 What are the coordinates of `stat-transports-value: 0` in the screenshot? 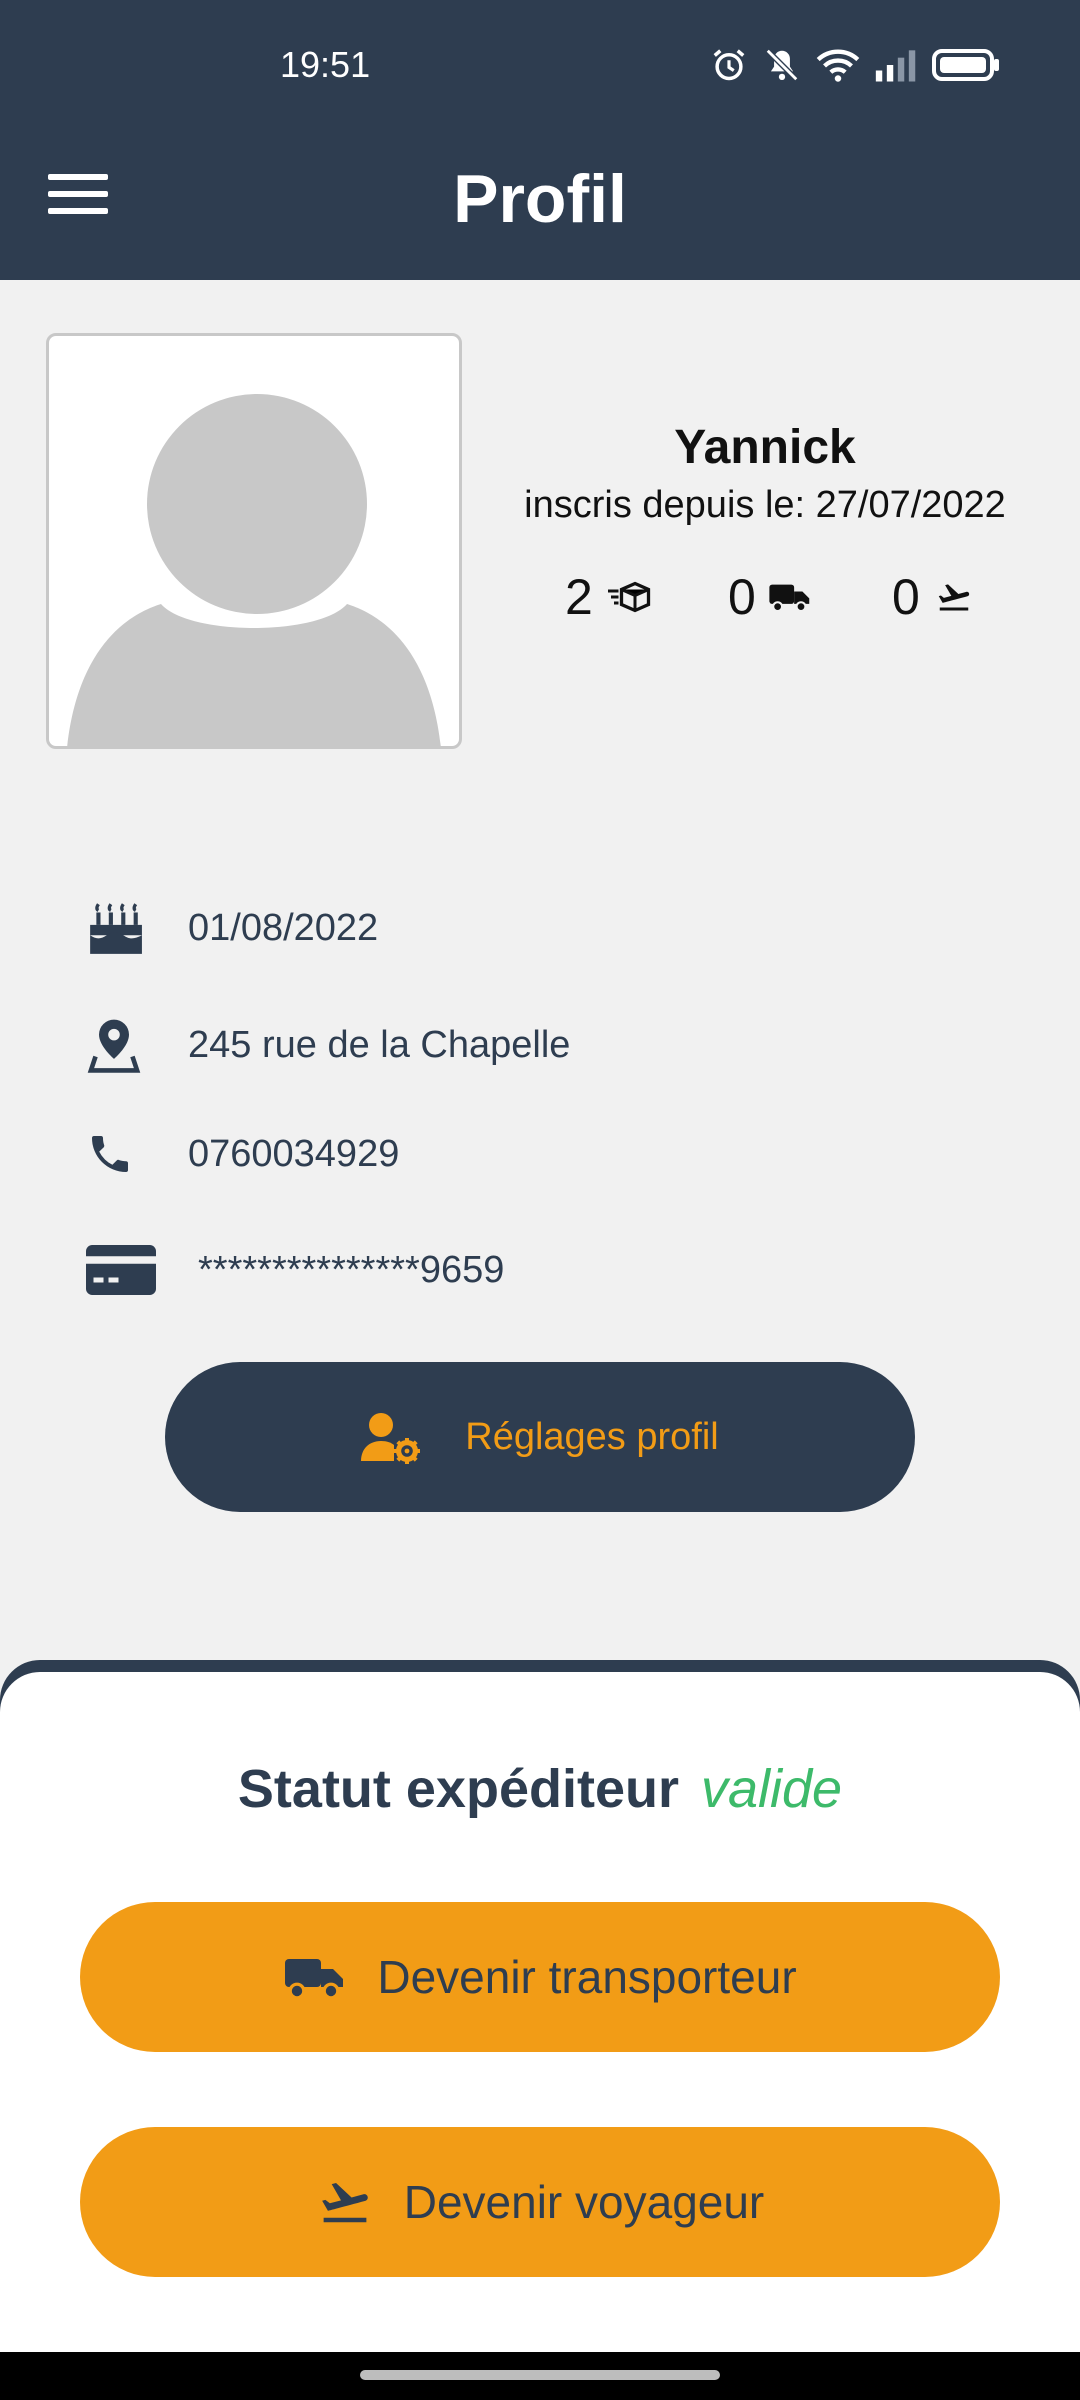 It's located at (742, 597).